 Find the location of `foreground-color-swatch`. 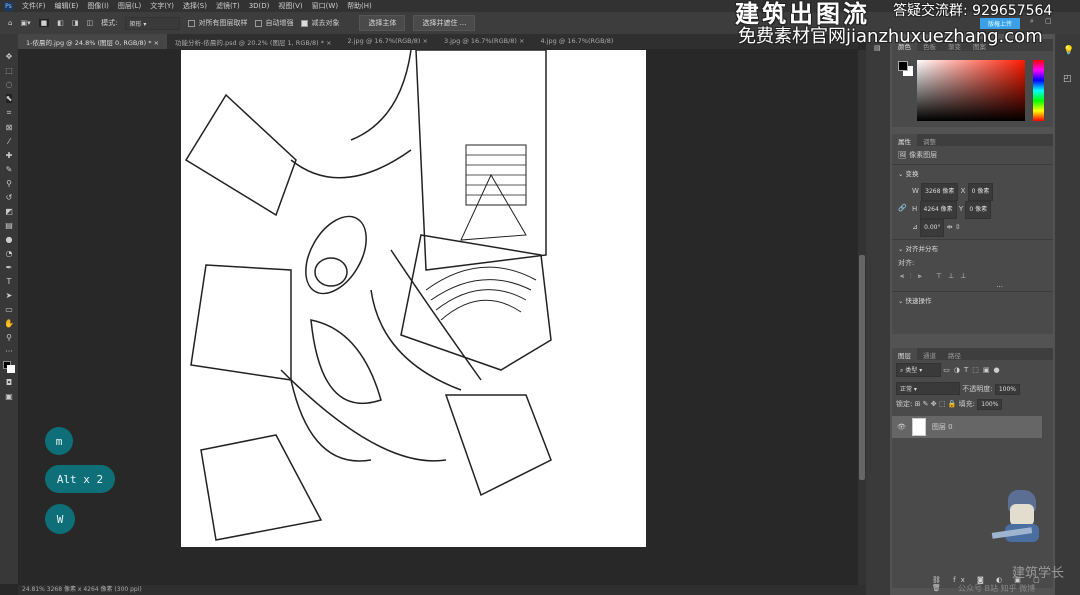

foreground-color-swatch is located at coordinates (903, 66).